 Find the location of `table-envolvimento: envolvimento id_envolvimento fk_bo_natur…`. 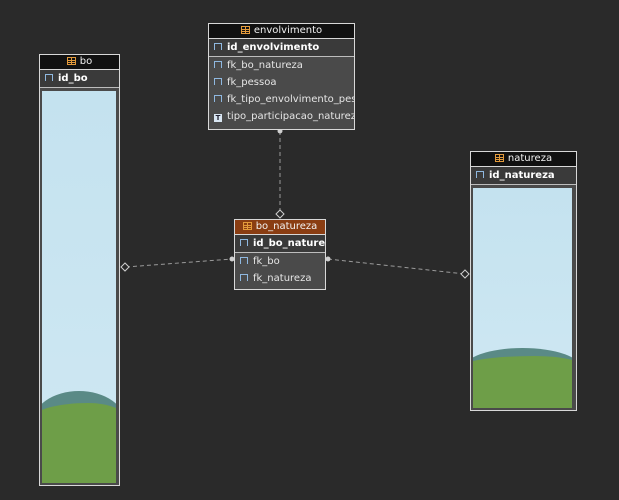

table-envolvimento: envolvimento id_envolvimento fk_bo_natur… is located at coordinates (281, 76).